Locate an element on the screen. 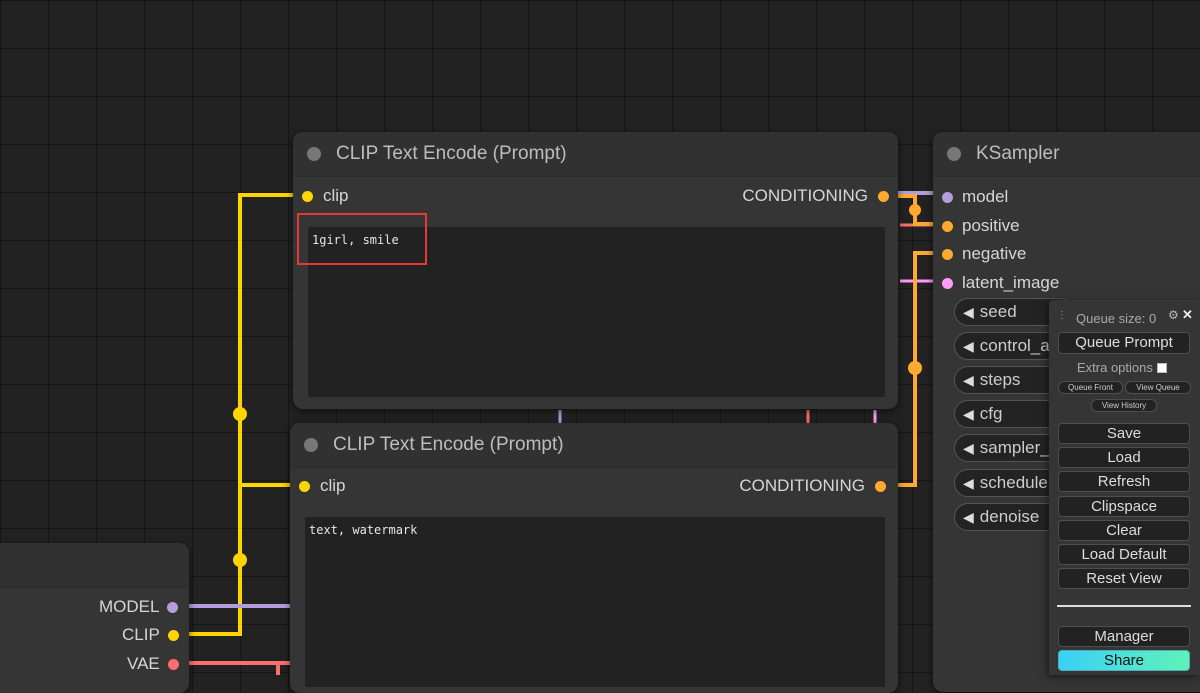 The height and width of the screenshot is (693, 1200). extra-options-checkbox is located at coordinates (1161, 367).